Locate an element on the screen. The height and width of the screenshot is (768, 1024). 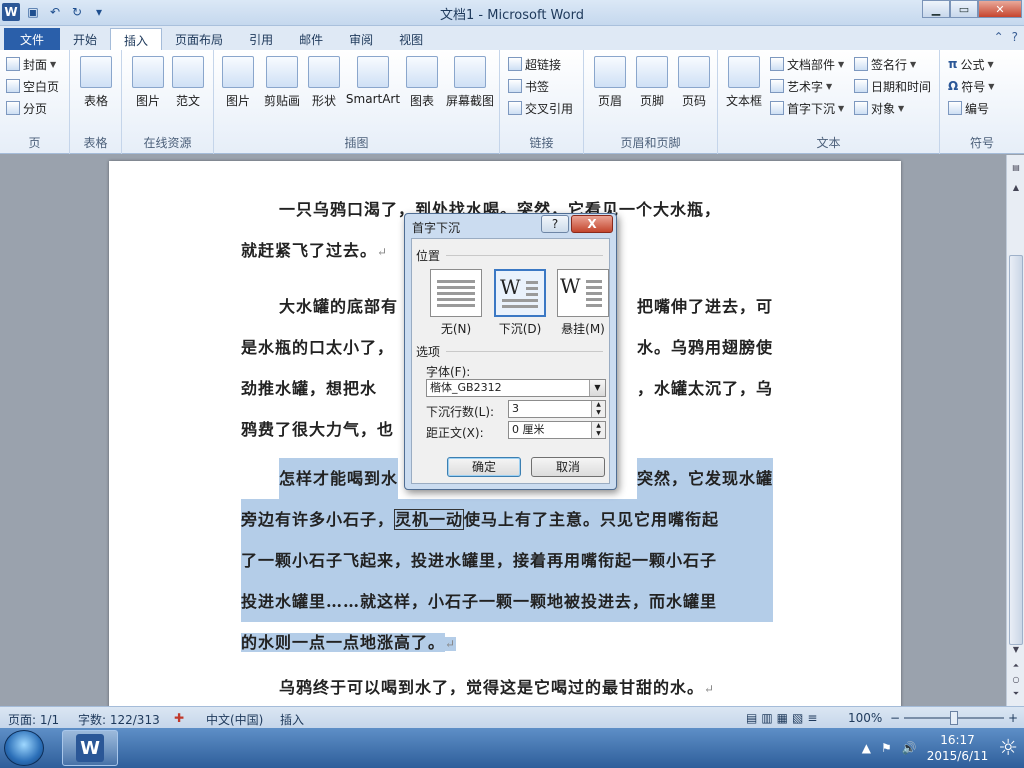
page-count: 页面: 1/1 is located at coordinates (33, 719).